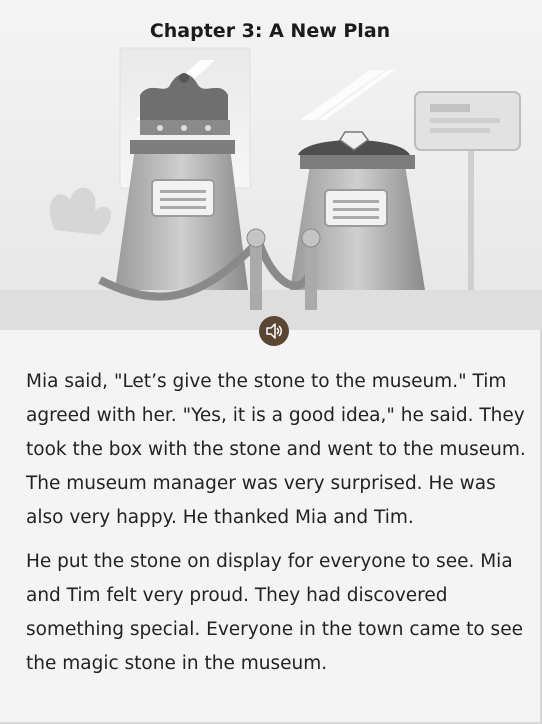 Image resolution: width=542 pixels, height=724 pixels. I want to click on speaker-icon, so click(274, 331).